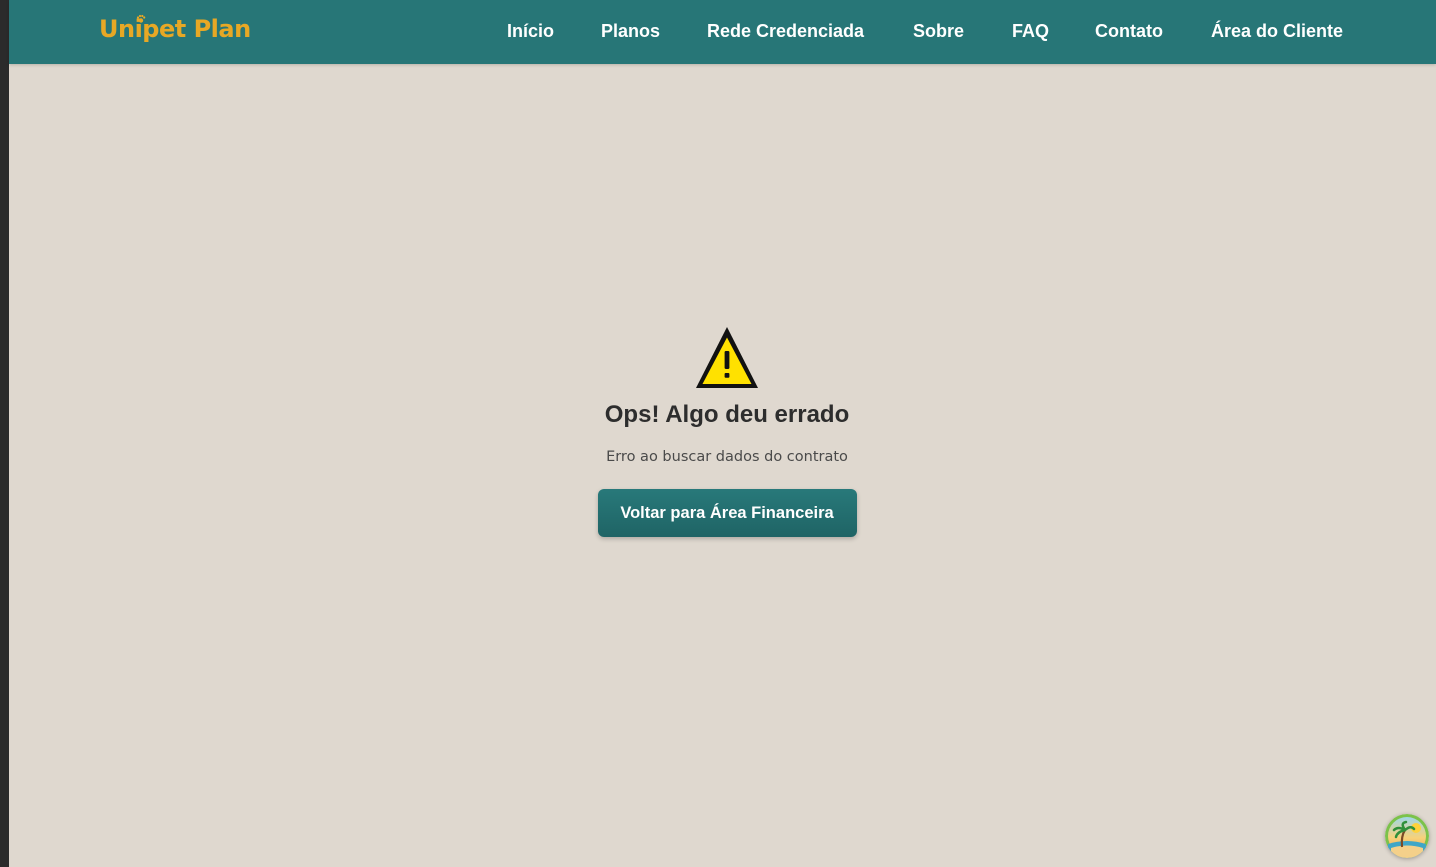  Describe the element at coordinates (727, 513) in the screenshot. I see `back-to-financial-area-button: Voltar para Área Financeira` at that location.